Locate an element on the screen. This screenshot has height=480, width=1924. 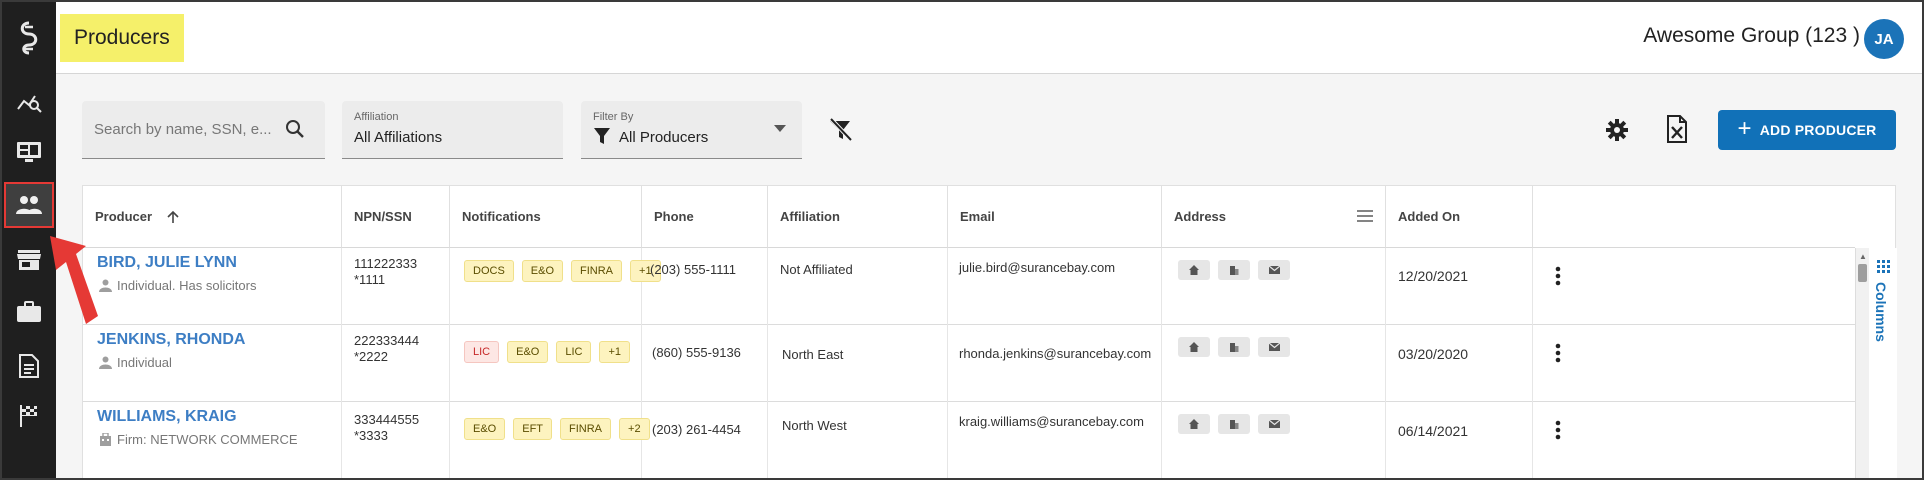
affiliation-label: Affiliation is located at coordinates (376, 117).